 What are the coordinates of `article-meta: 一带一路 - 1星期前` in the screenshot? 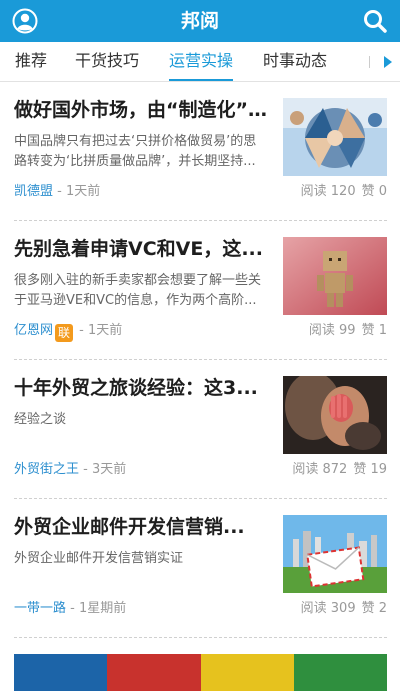 It's located at (70, 609).